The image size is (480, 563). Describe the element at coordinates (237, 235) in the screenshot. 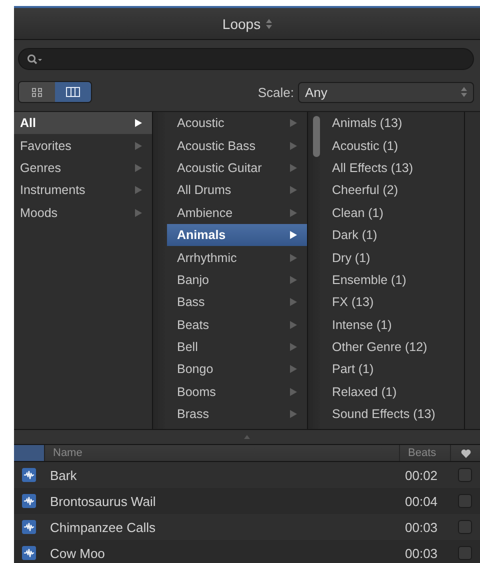

I see `browser-item: Animals` at that location.